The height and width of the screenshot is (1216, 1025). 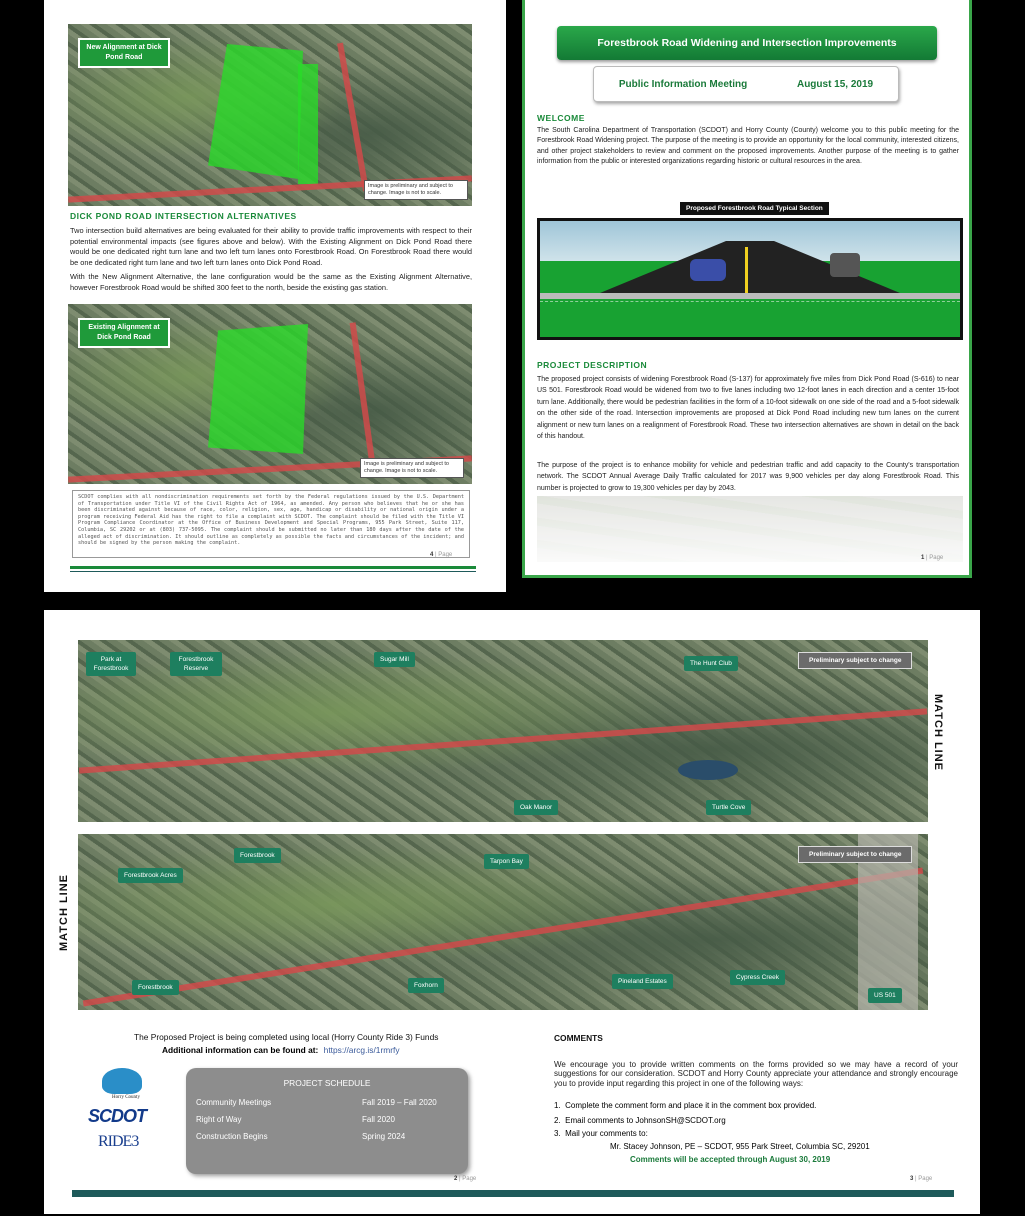 I want to click on schedule-row: Community Meetings Fall 2019 – Fall 2020, so click(x=316, y=1102).